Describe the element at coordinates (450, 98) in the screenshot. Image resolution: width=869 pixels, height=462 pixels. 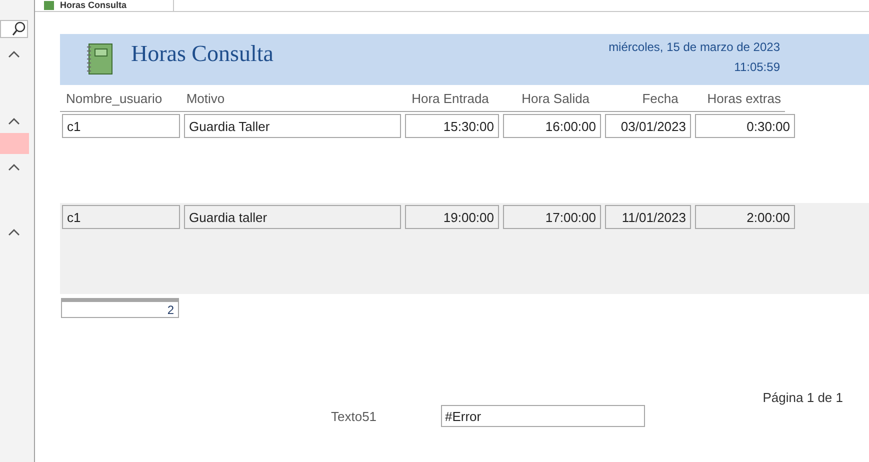
I see `column-header: Hora Entrada` at that location.